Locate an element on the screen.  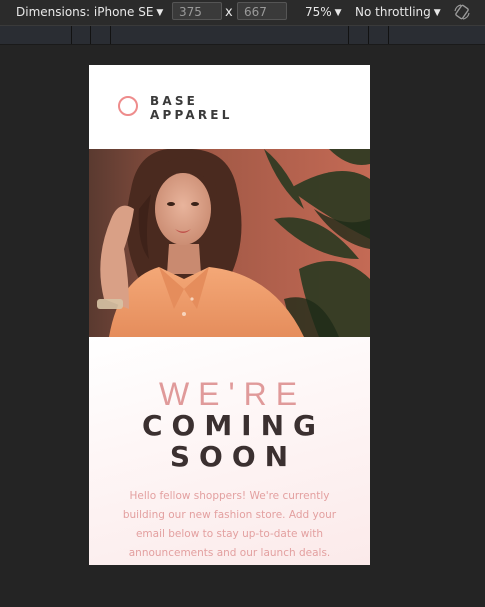
logo-line-2: APPAREL is located at coordinates (191, 115).